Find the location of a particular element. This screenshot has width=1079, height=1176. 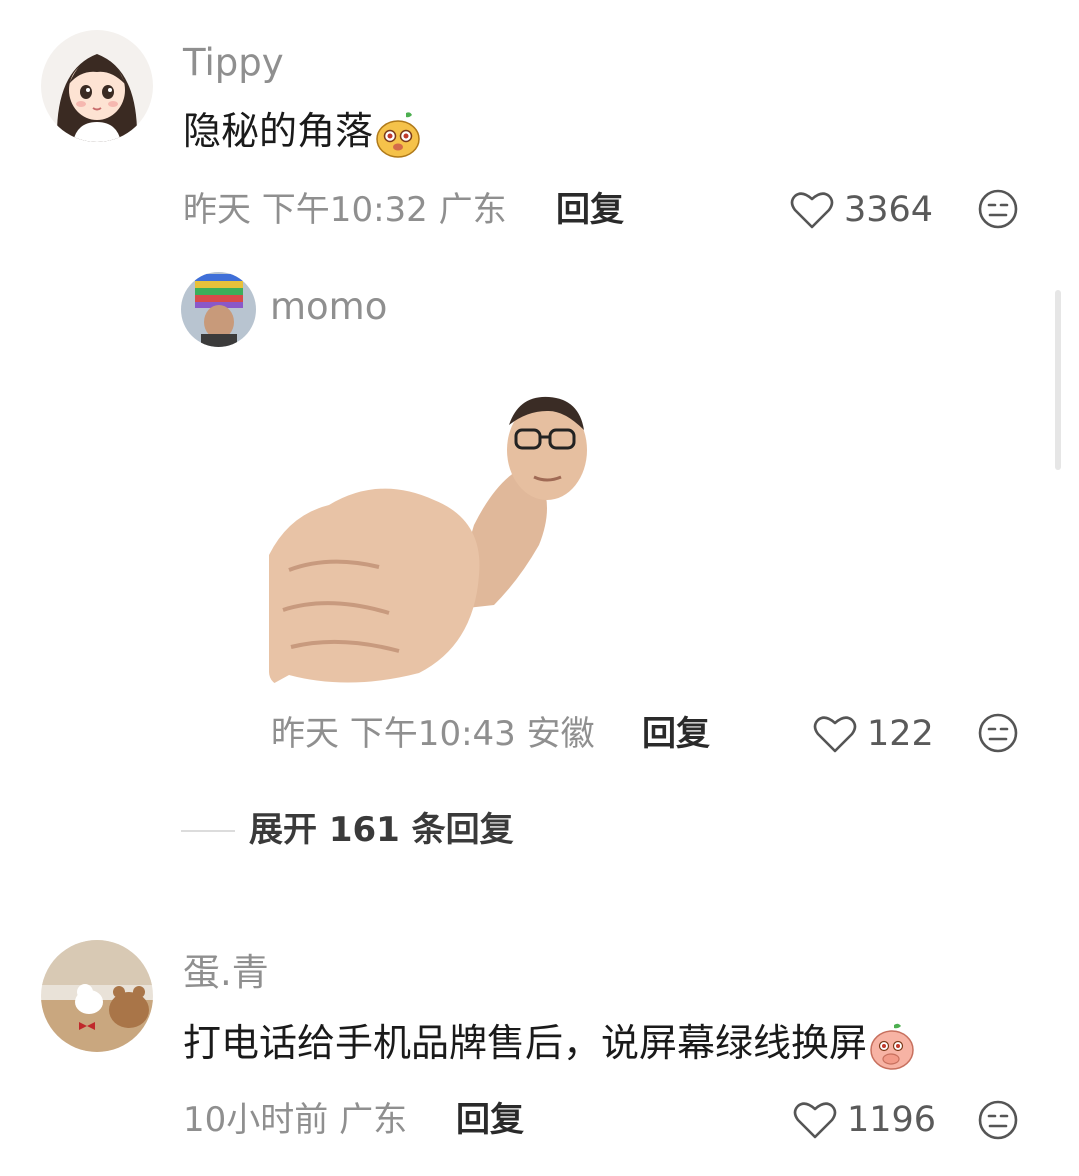

reply-dislike-button is located at coordinates (998, 735).